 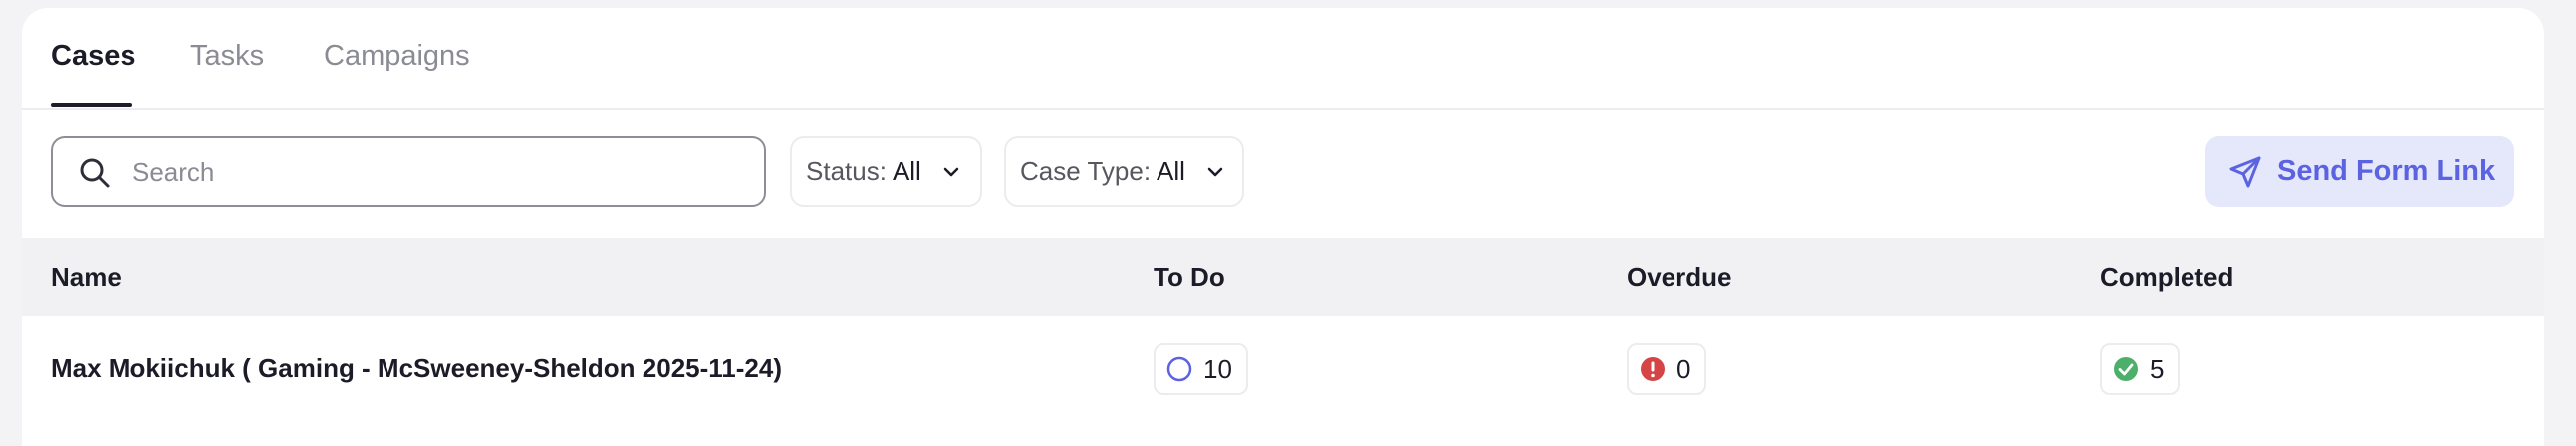 What do you see at coordinates (1679, 277) in the screenshot?
I see `column-header-overdue: Overdue` at bounding box center [1679, 277].